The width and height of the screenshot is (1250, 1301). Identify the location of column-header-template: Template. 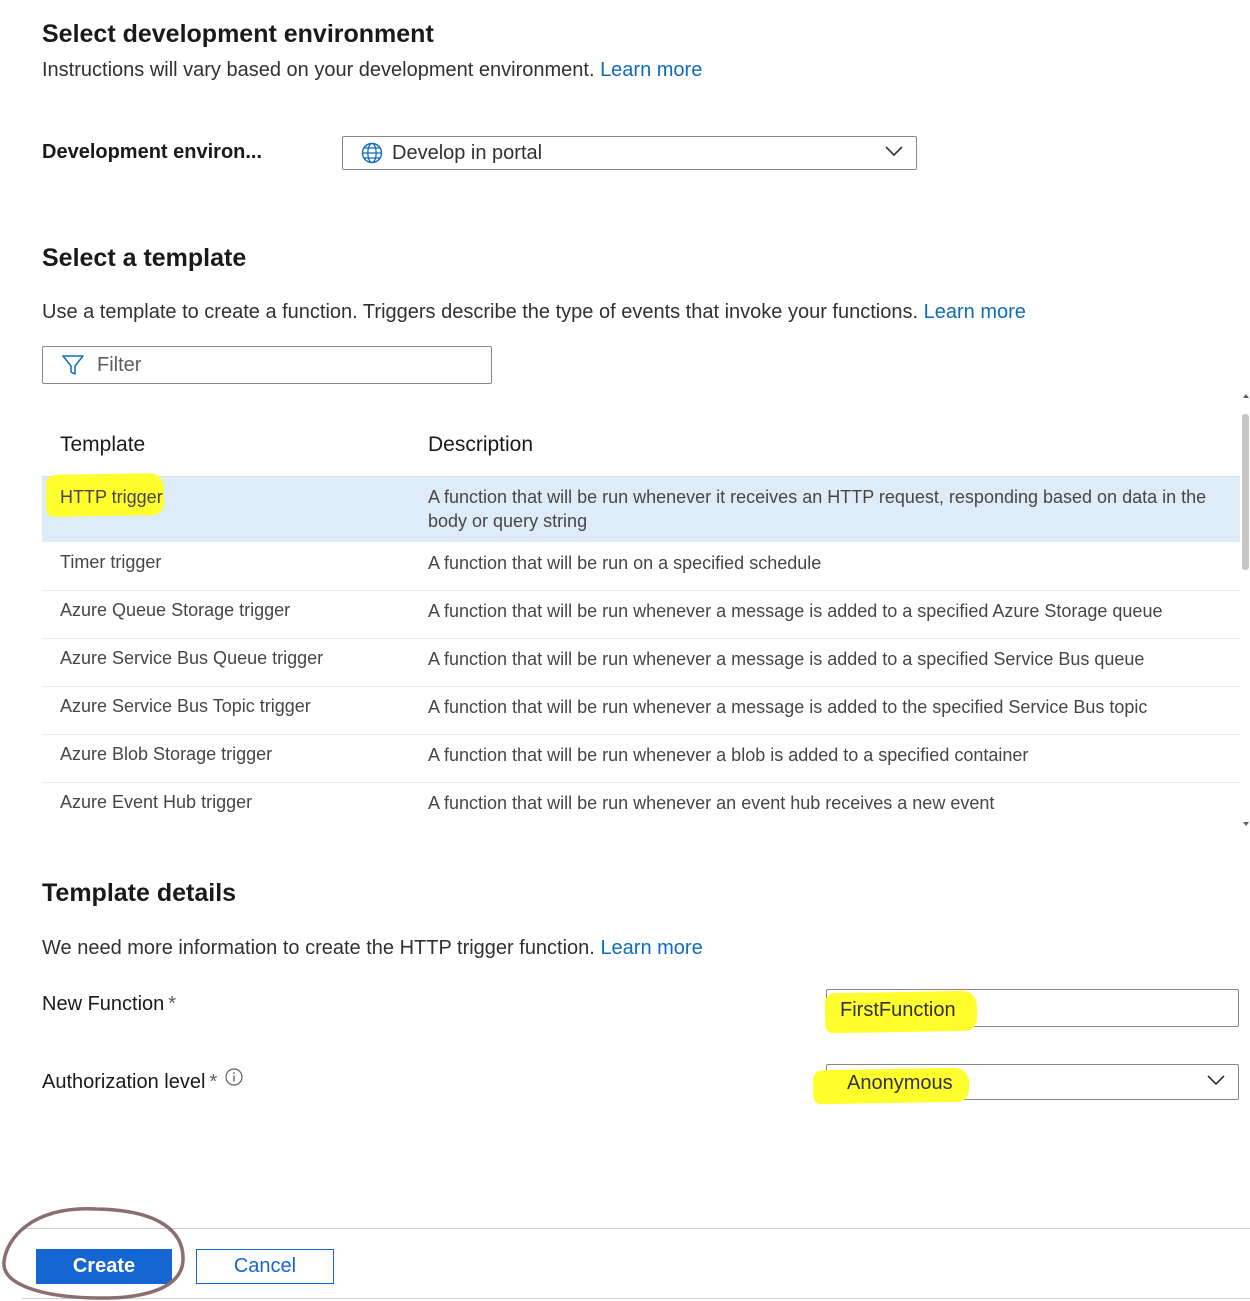
(102, 445).